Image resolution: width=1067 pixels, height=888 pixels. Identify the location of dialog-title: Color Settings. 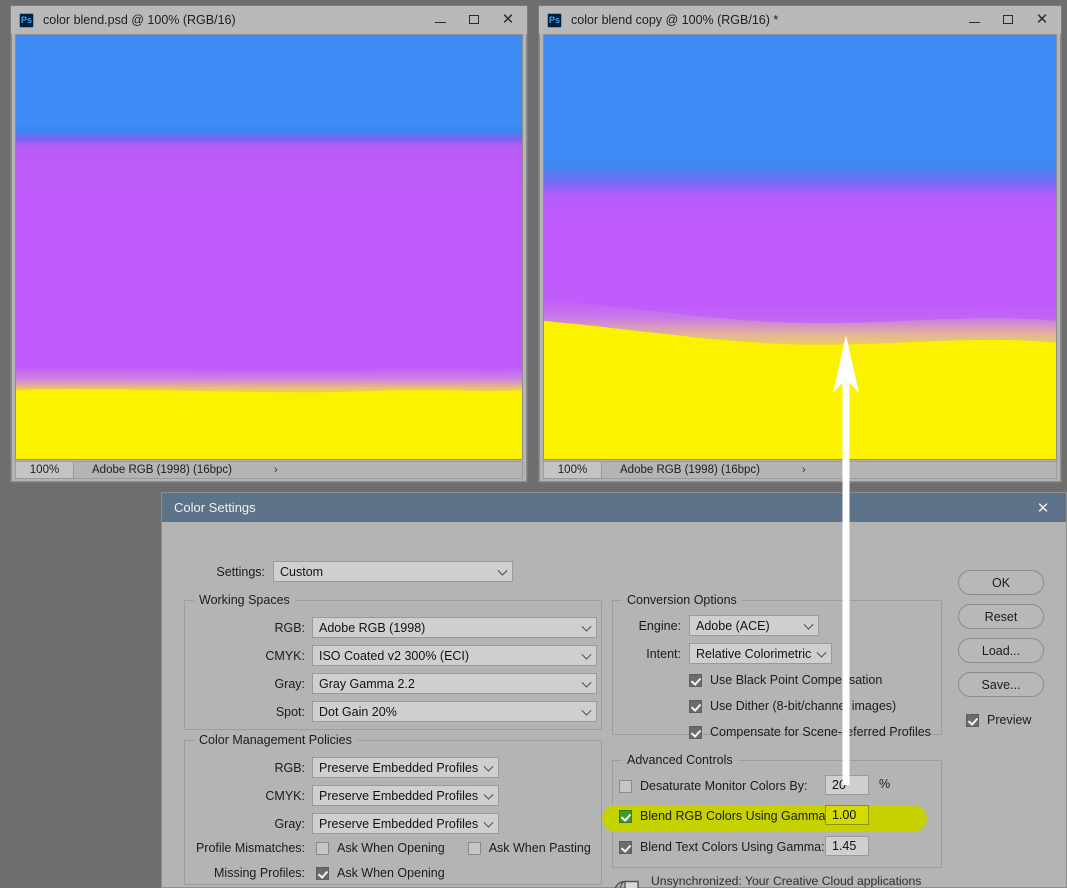
(215, 507).